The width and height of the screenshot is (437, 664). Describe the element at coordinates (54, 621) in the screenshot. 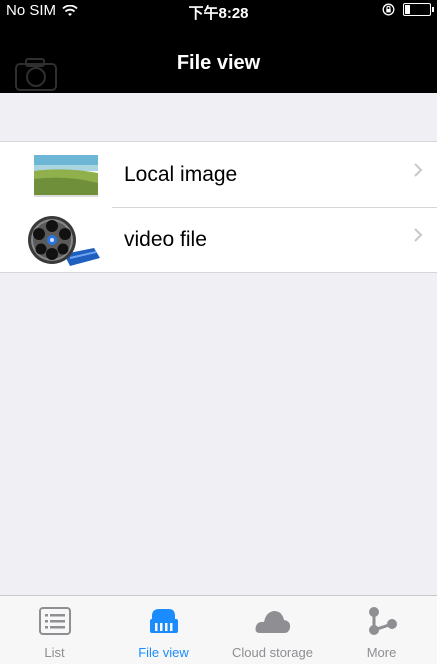

I see `list-icon` at that location.